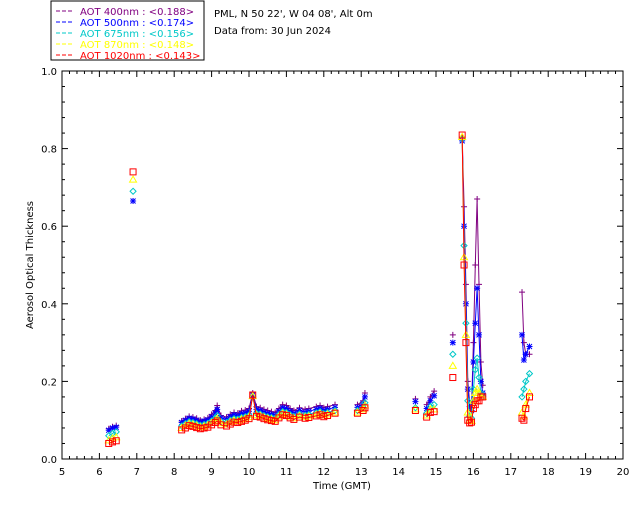 The width and height of the screenshot is (640, 512). Describe the element at coordinates (174, 472) in the screenshot. I see `x-tick-label: 8` at that location.